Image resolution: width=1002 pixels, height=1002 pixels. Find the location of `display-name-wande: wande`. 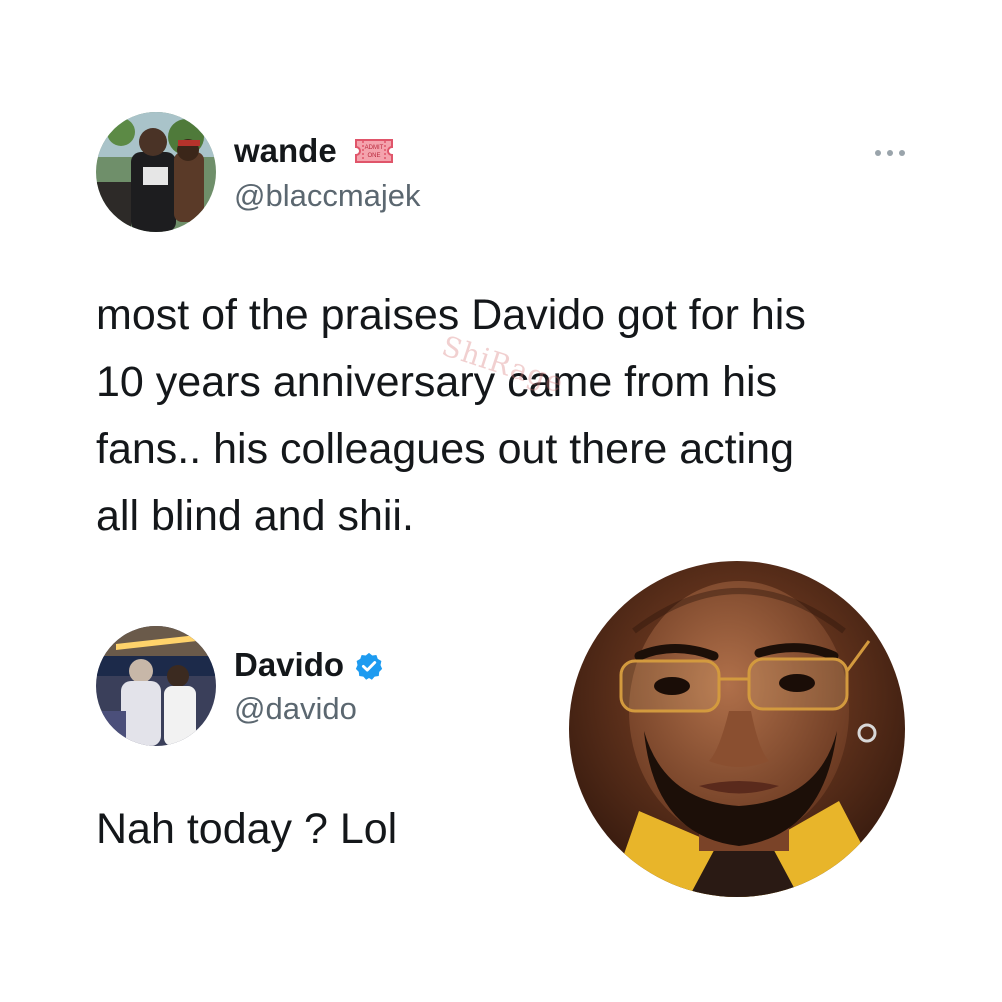

display-name-wande: wande is located at coordinates (285, 151).